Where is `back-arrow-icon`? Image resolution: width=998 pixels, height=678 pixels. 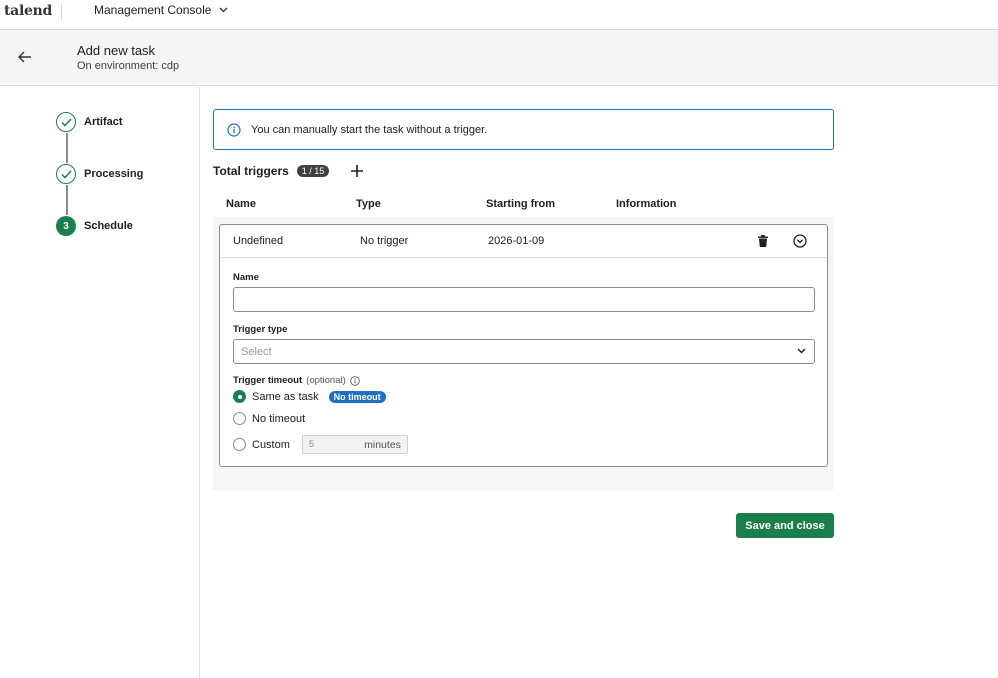
back-arrow-icon is located at coordinates (25, 57).